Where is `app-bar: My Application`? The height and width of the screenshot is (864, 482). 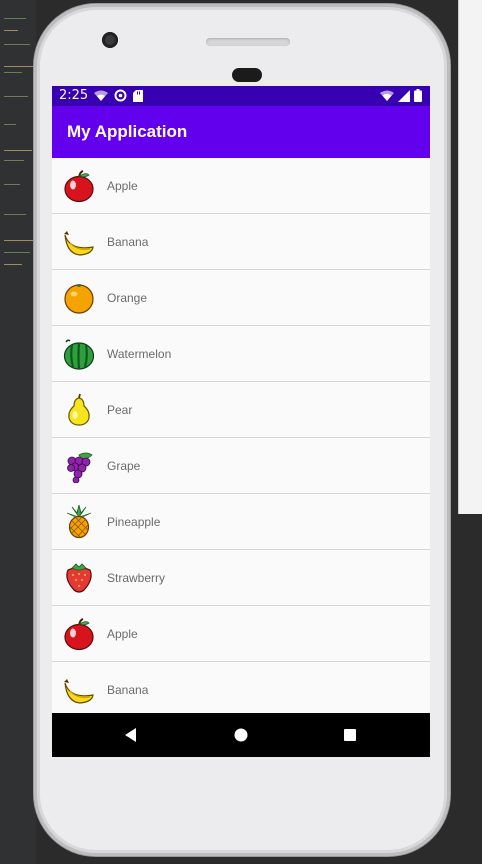 app-bar: My Application is located at coordinates (241, 132).